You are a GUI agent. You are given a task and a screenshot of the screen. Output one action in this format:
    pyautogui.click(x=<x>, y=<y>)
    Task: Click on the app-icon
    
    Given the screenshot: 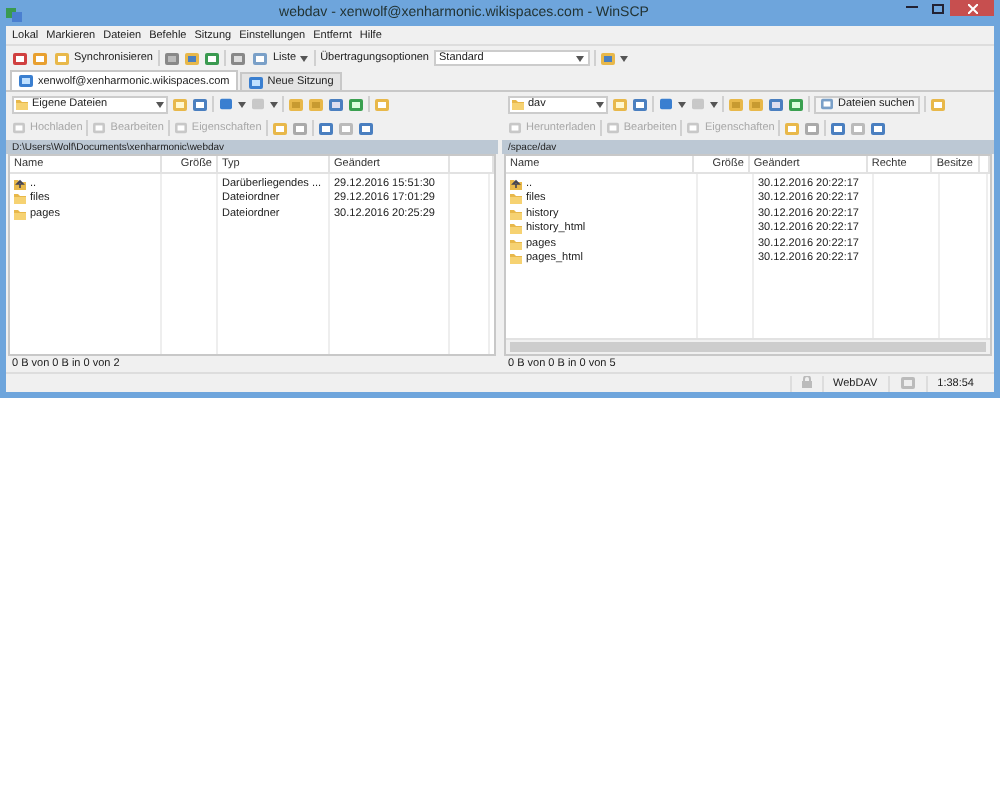 What is the action you would take?
    pyautogui.click(x=14, y=13)
    